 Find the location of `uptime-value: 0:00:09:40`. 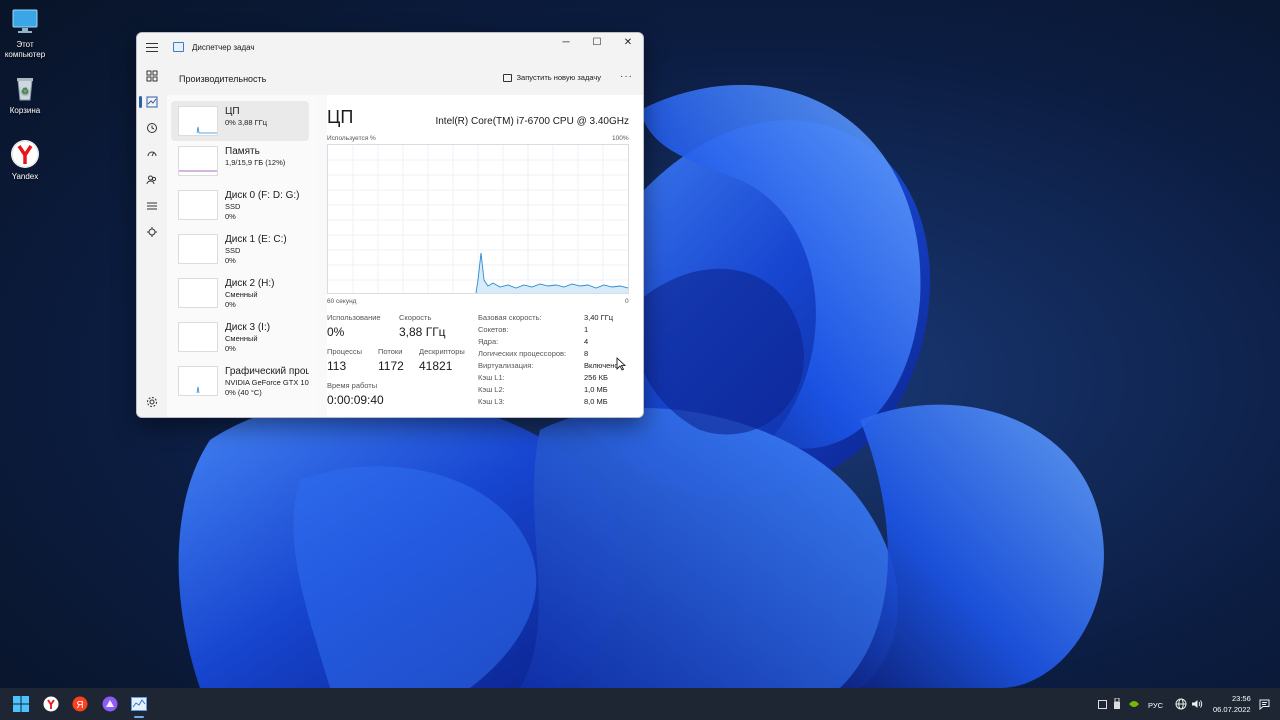

uptime-value: 0:00:09:40 is located at coordinates (355, 400).